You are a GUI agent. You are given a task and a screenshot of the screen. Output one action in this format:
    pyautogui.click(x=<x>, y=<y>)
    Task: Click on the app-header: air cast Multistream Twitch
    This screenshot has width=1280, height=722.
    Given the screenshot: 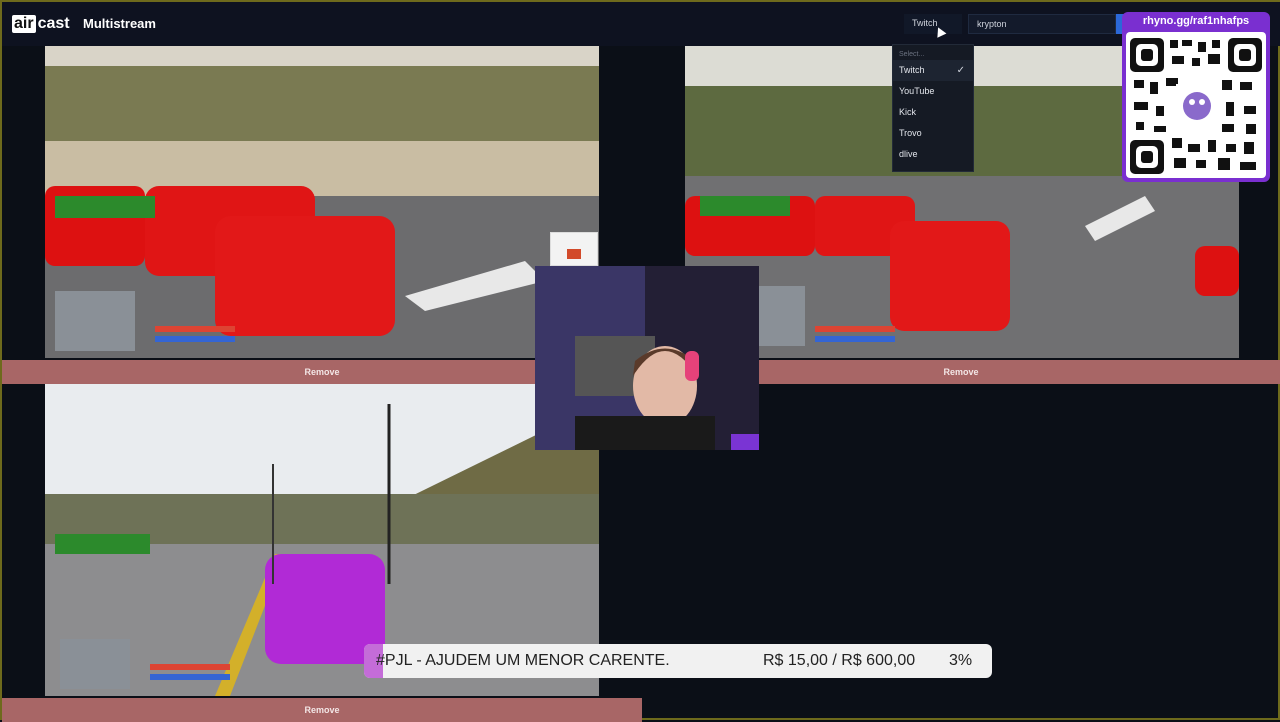 What is the action you would take?
    pyautogui.click(x=641, y=24)
    